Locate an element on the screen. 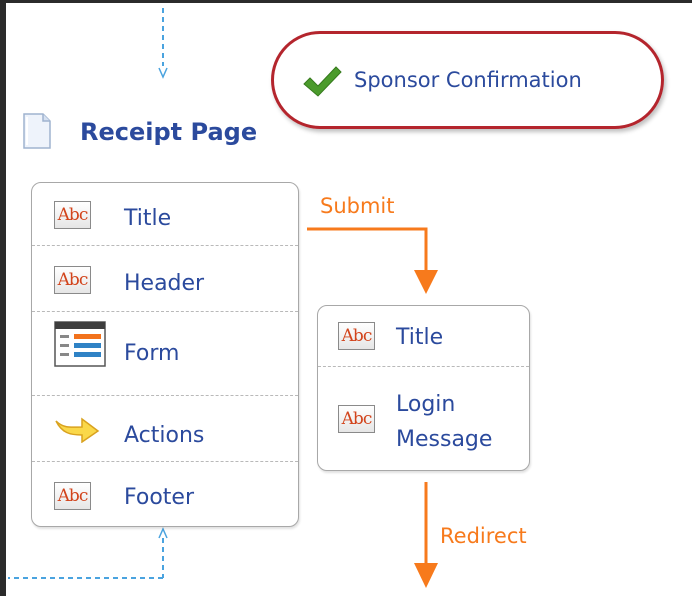  outgoing-arrowhead is located at coordinates (163, 533).